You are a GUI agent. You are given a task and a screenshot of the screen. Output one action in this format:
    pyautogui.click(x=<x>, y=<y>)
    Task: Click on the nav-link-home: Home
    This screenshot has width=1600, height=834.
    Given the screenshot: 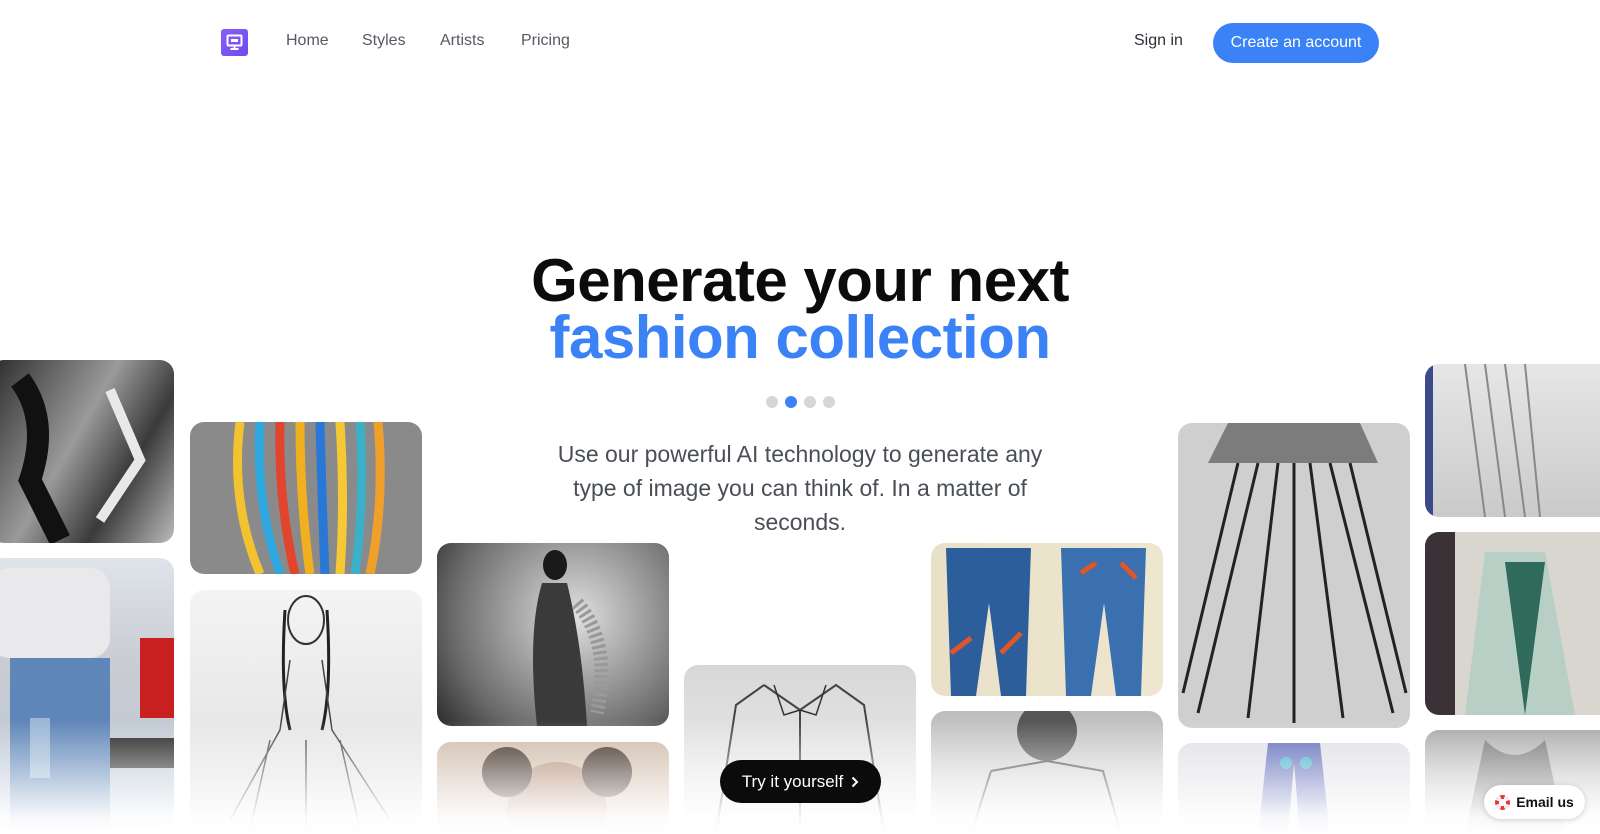 What is the action you would take?
    pyautogui.click(x=307, y=41)
    